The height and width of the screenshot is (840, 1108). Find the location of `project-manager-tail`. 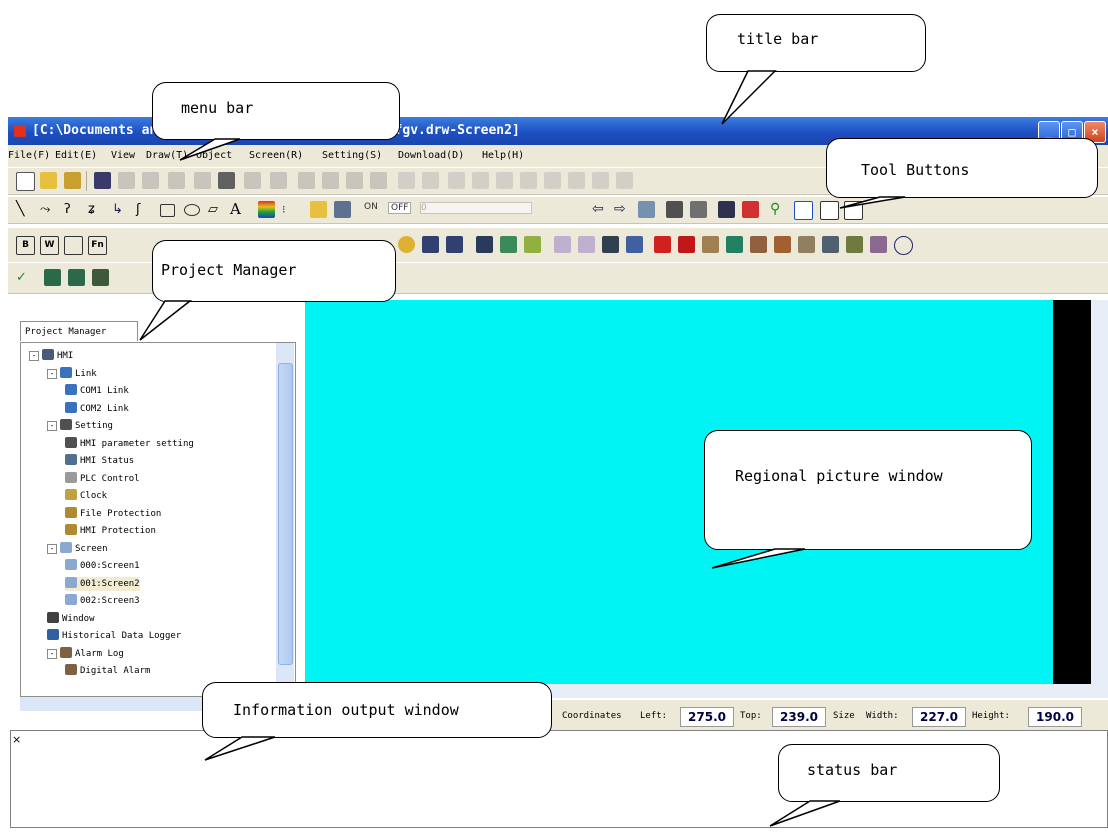

project-manager-tail is located at coordinates (166, 320).